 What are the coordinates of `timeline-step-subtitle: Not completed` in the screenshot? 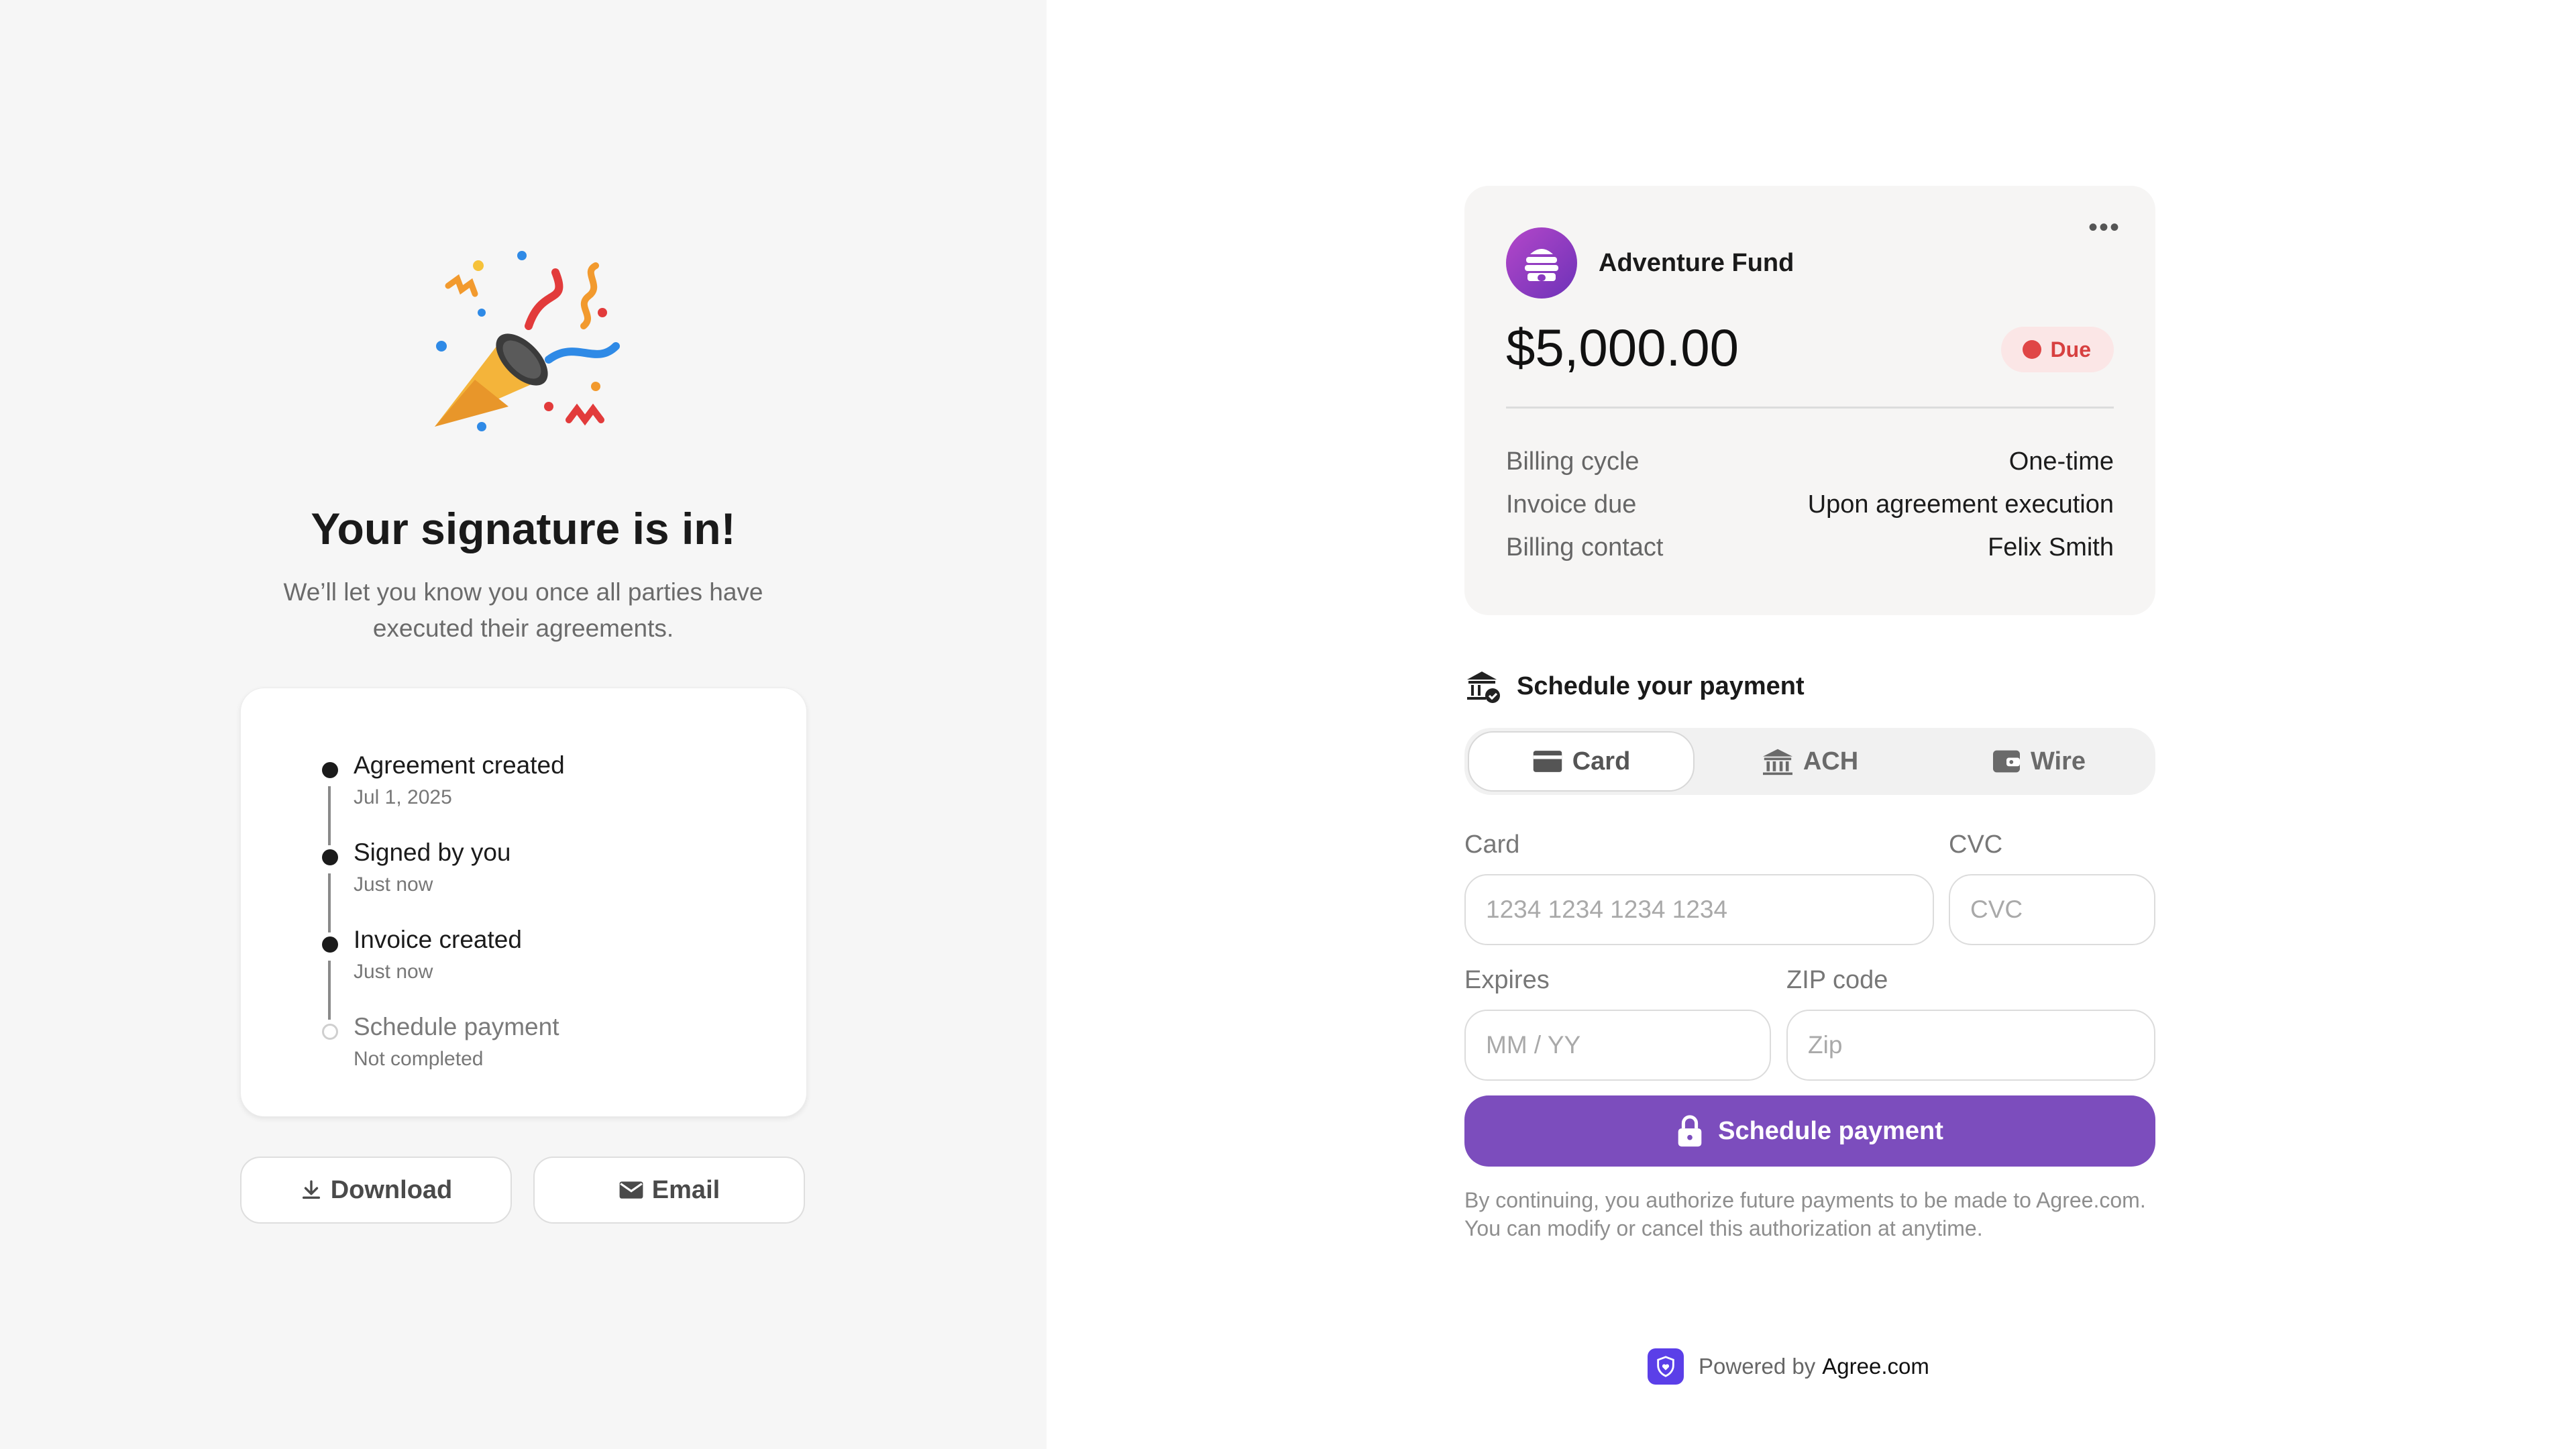 It's located at (419, 1059).